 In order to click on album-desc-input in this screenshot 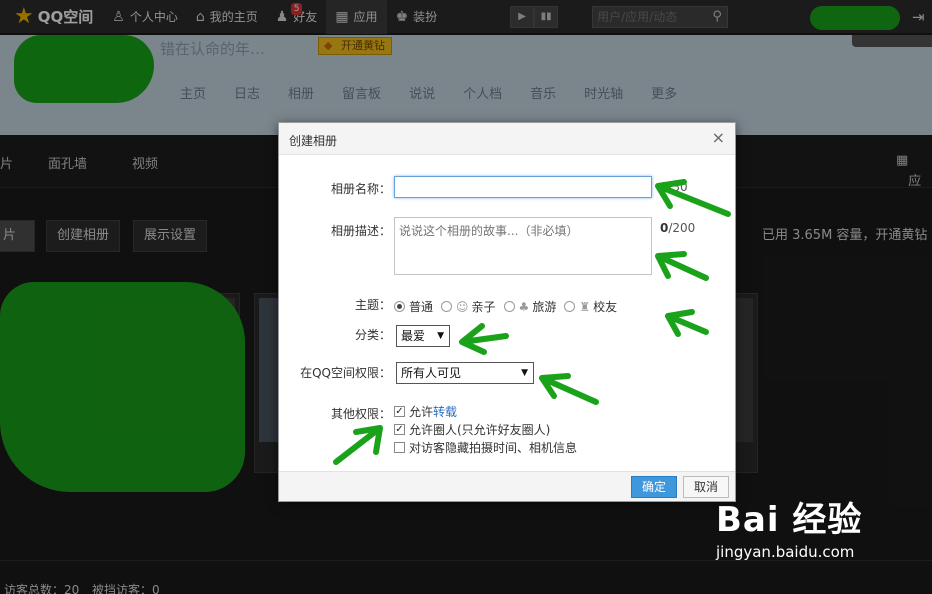, I will do `click(523, 246)`.